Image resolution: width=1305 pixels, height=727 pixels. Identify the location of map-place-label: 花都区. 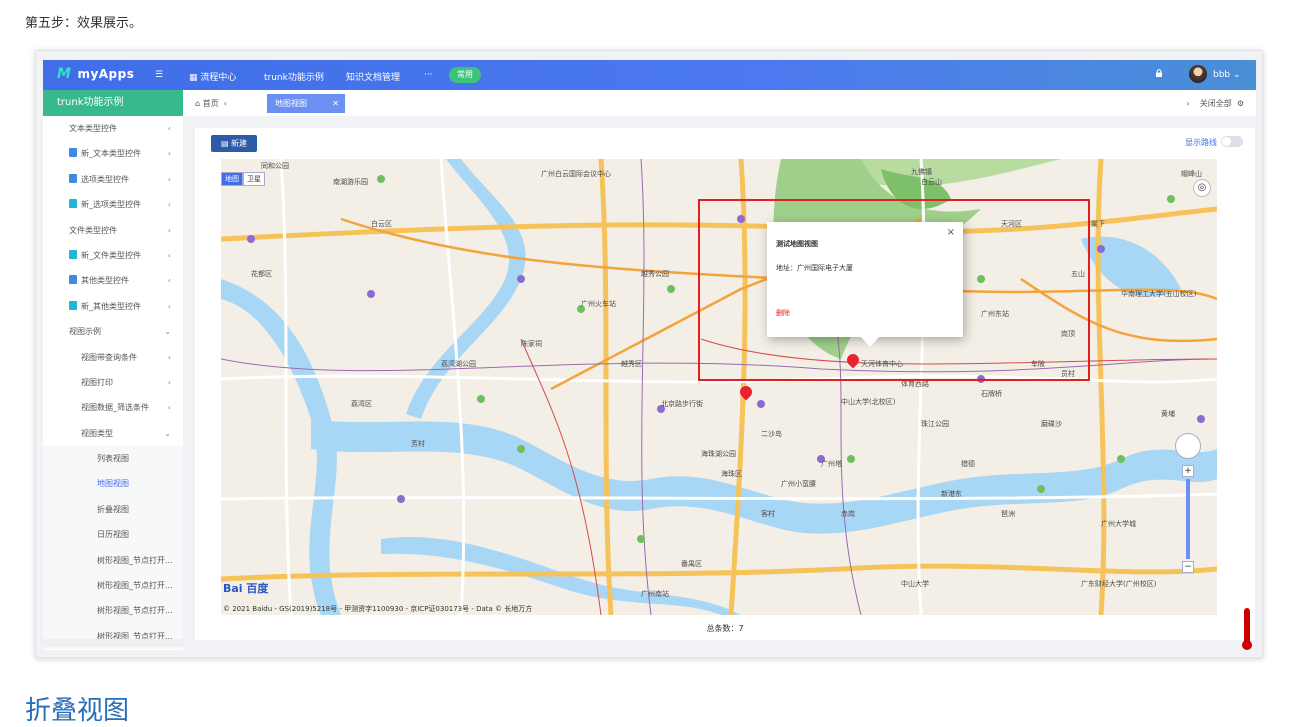
(261, 274).